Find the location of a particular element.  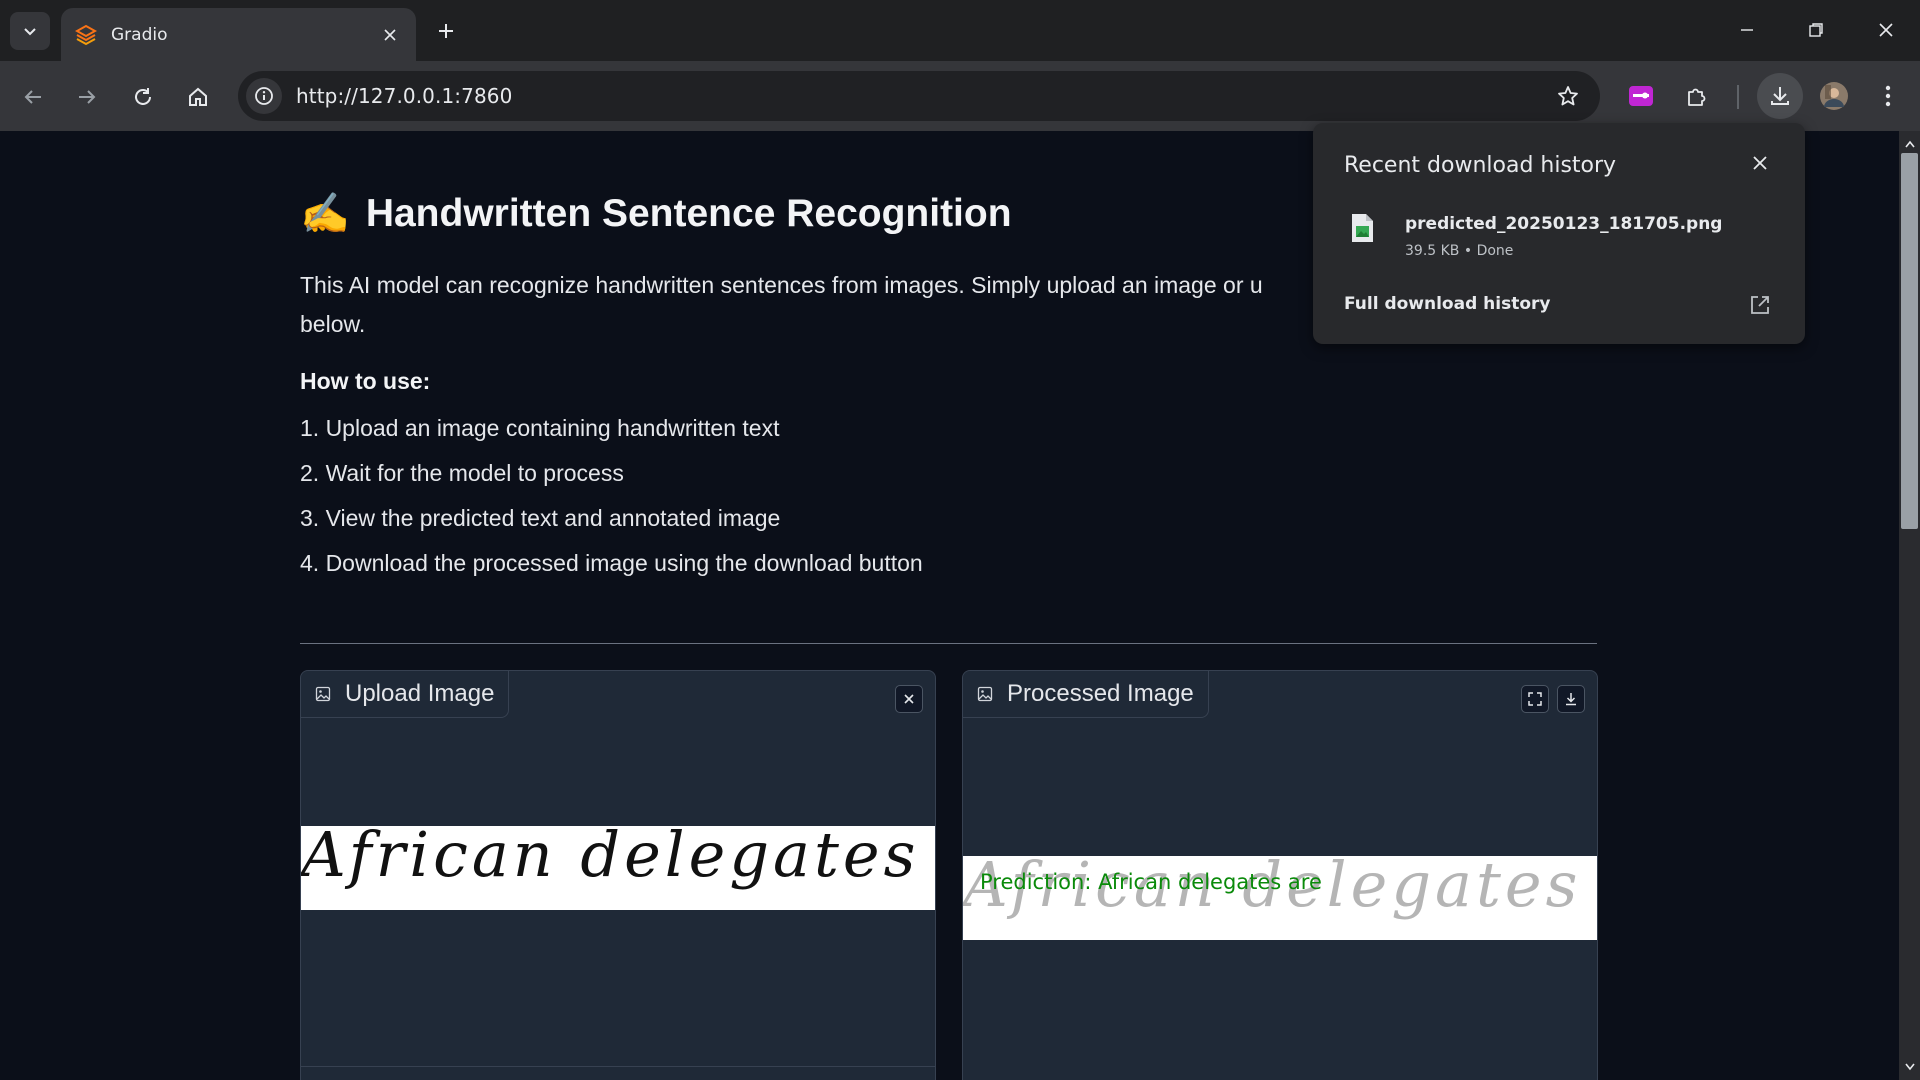

reload-button is located at coordinates (143, 97).